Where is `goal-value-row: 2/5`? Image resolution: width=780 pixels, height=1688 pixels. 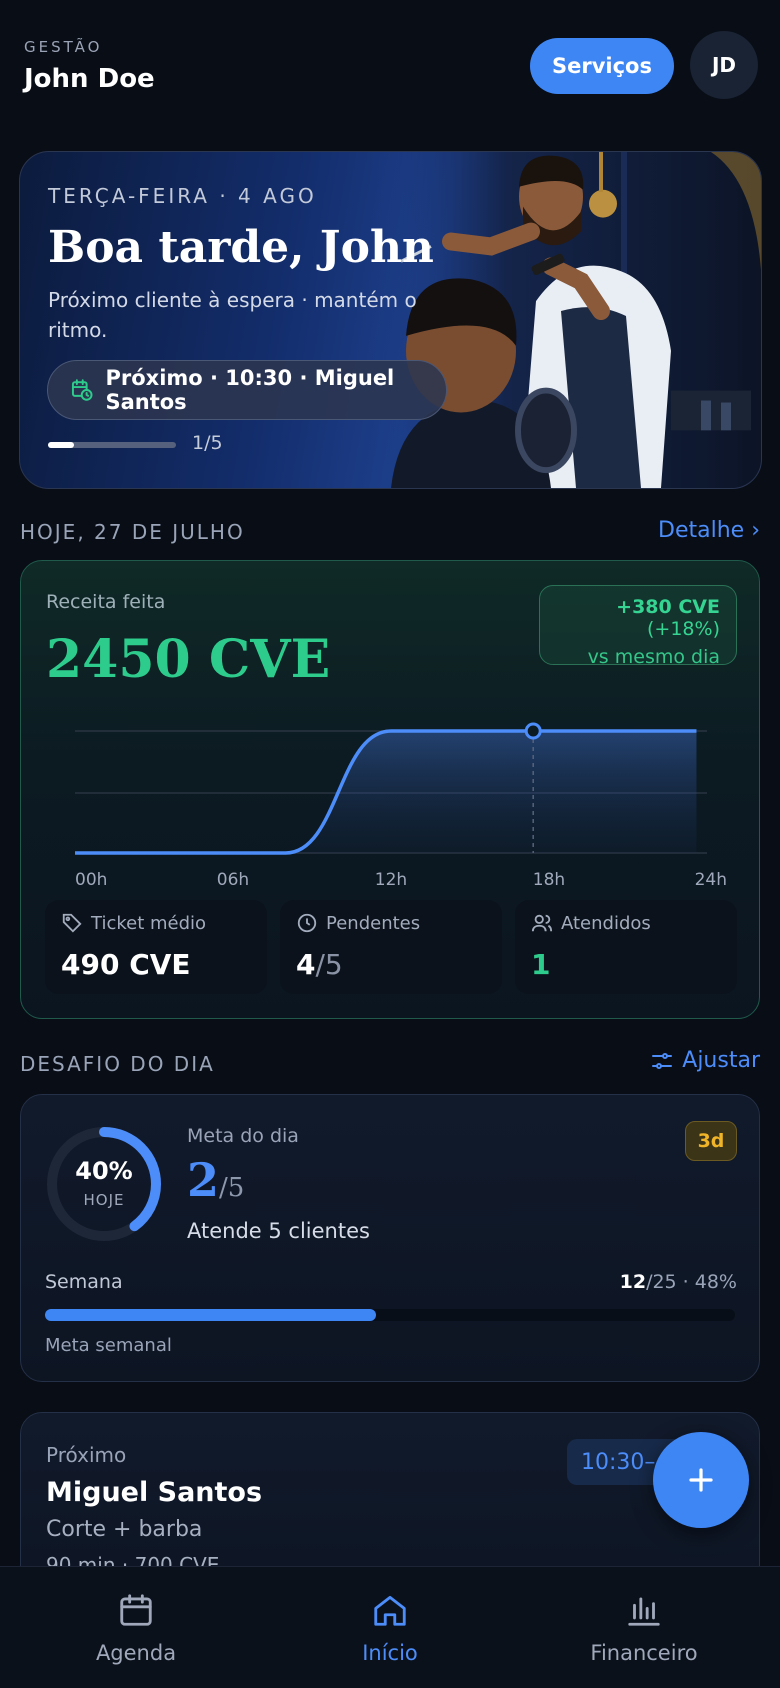 goal-value-row: 2/5 is located at coordinates (215, 1180).